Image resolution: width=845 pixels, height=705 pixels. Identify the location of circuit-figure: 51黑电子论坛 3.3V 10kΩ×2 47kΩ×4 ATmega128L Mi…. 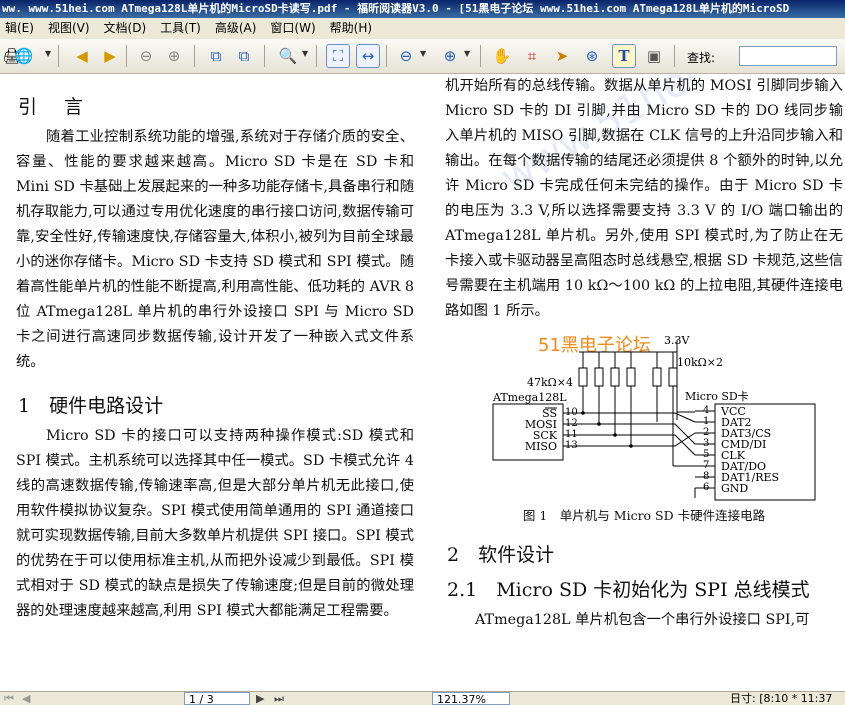
(644, 415).